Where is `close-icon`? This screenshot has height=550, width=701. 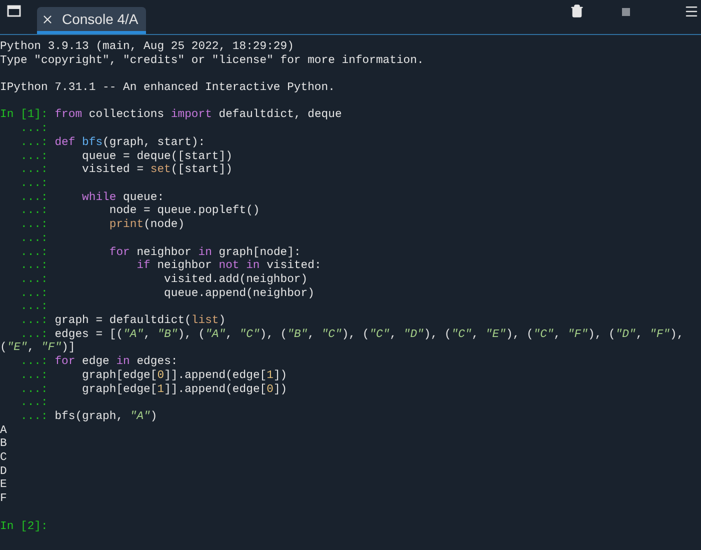
close-icon is located at coordinates (47, 19).